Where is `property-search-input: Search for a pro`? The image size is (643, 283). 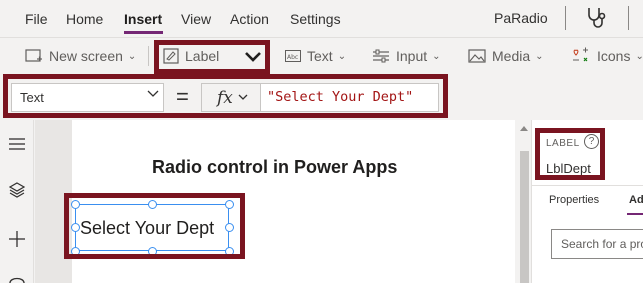
property-search-input: Search for a pro is located at coordinates (597, 244).